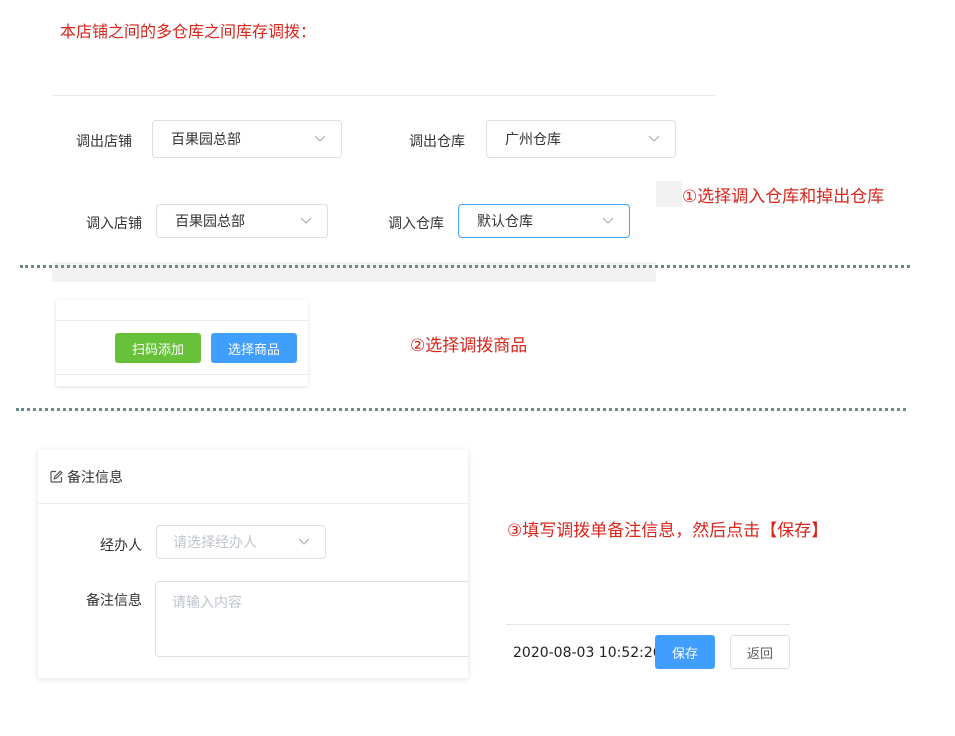 The width and height of the screenshot is (955, 736). I want to click on transfer-in-warehouse-label: 调入仓库, so click(416, 224).